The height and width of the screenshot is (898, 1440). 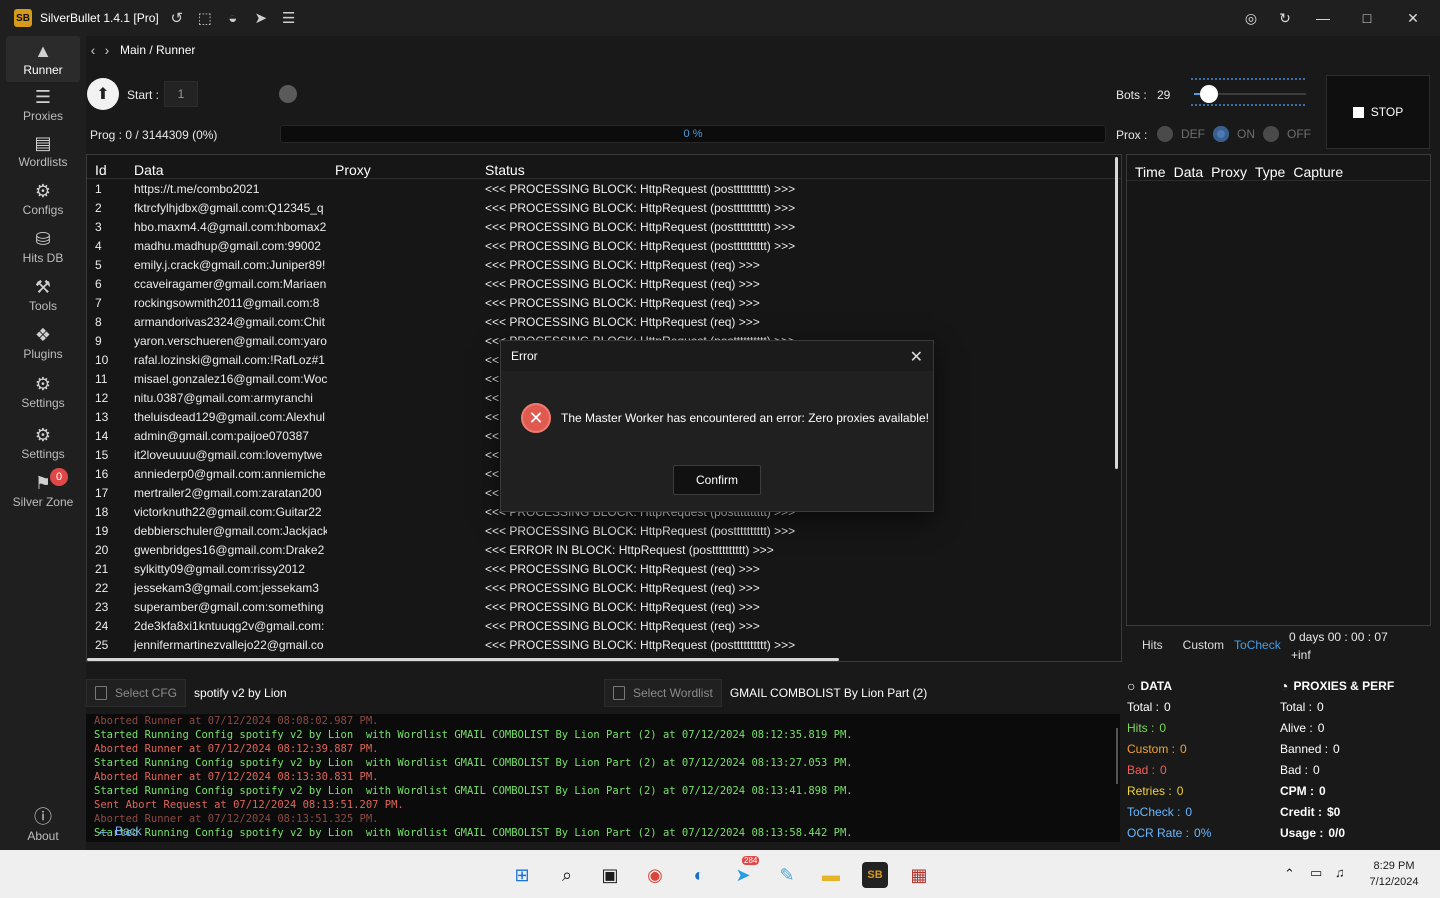 What do you see at coordinates (230, 283) in the screenshot?
I see `cell-data: ccaveiragamer@gmail.com:Mariaen` at bounding box center [230, 283].